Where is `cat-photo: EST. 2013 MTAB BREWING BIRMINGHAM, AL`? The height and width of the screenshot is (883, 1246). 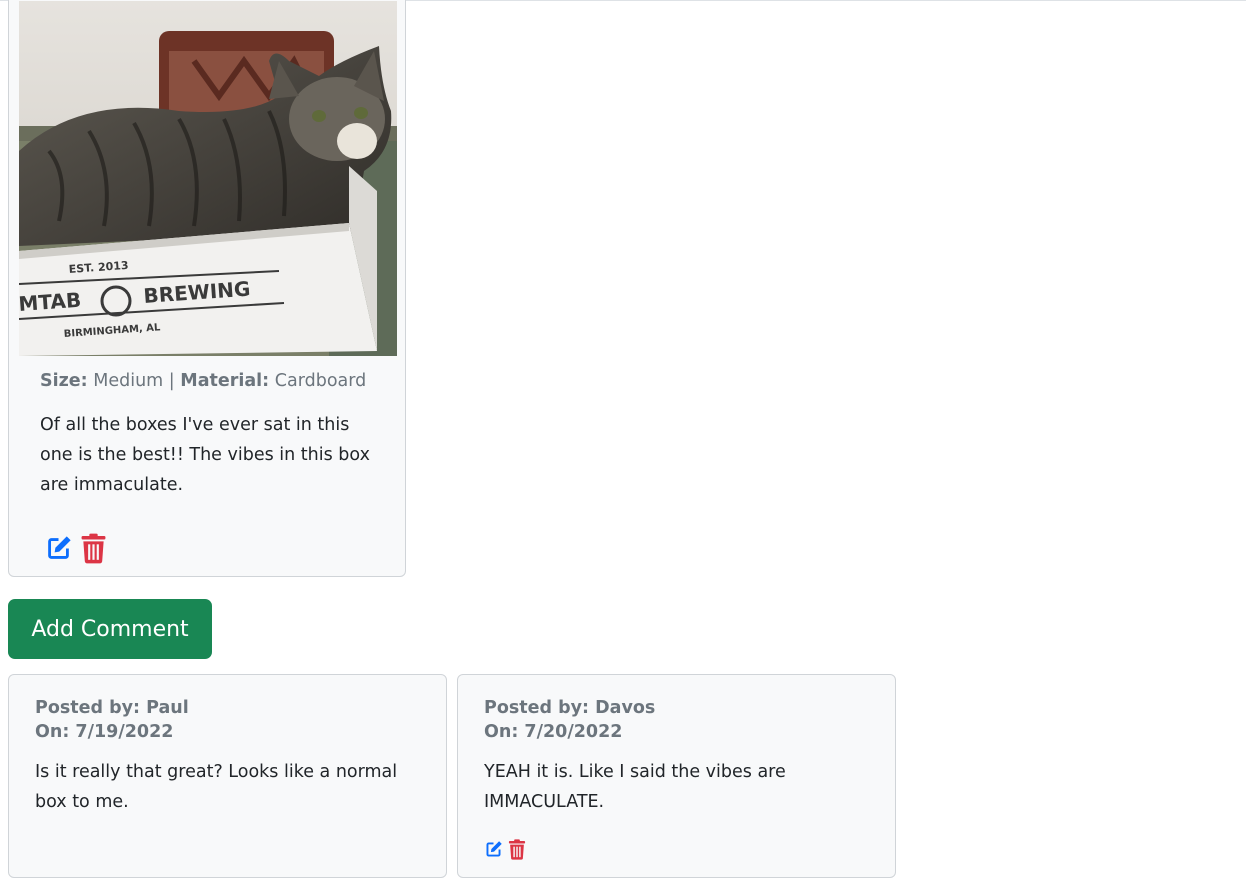
cat-photo: EST. 2013 MTAB BREWING BIRMINGHAM, AL is located at coordinates (208, 178).